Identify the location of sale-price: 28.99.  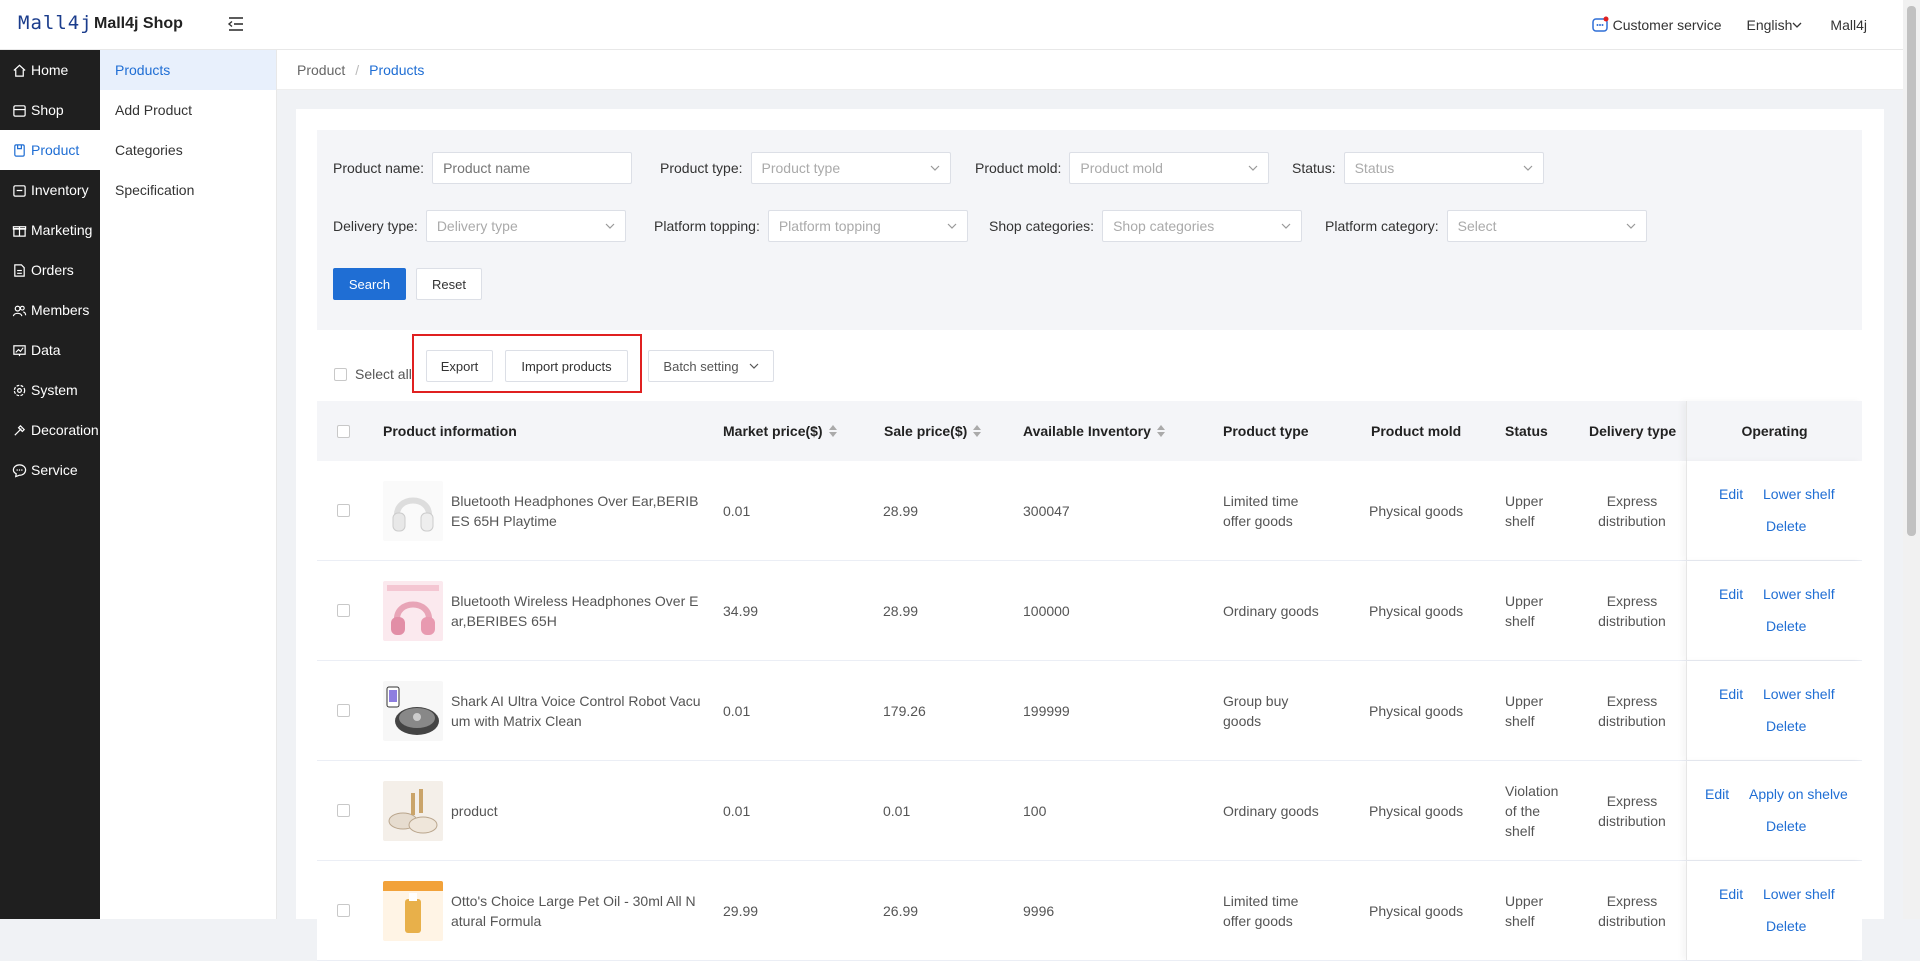
(901, 510).